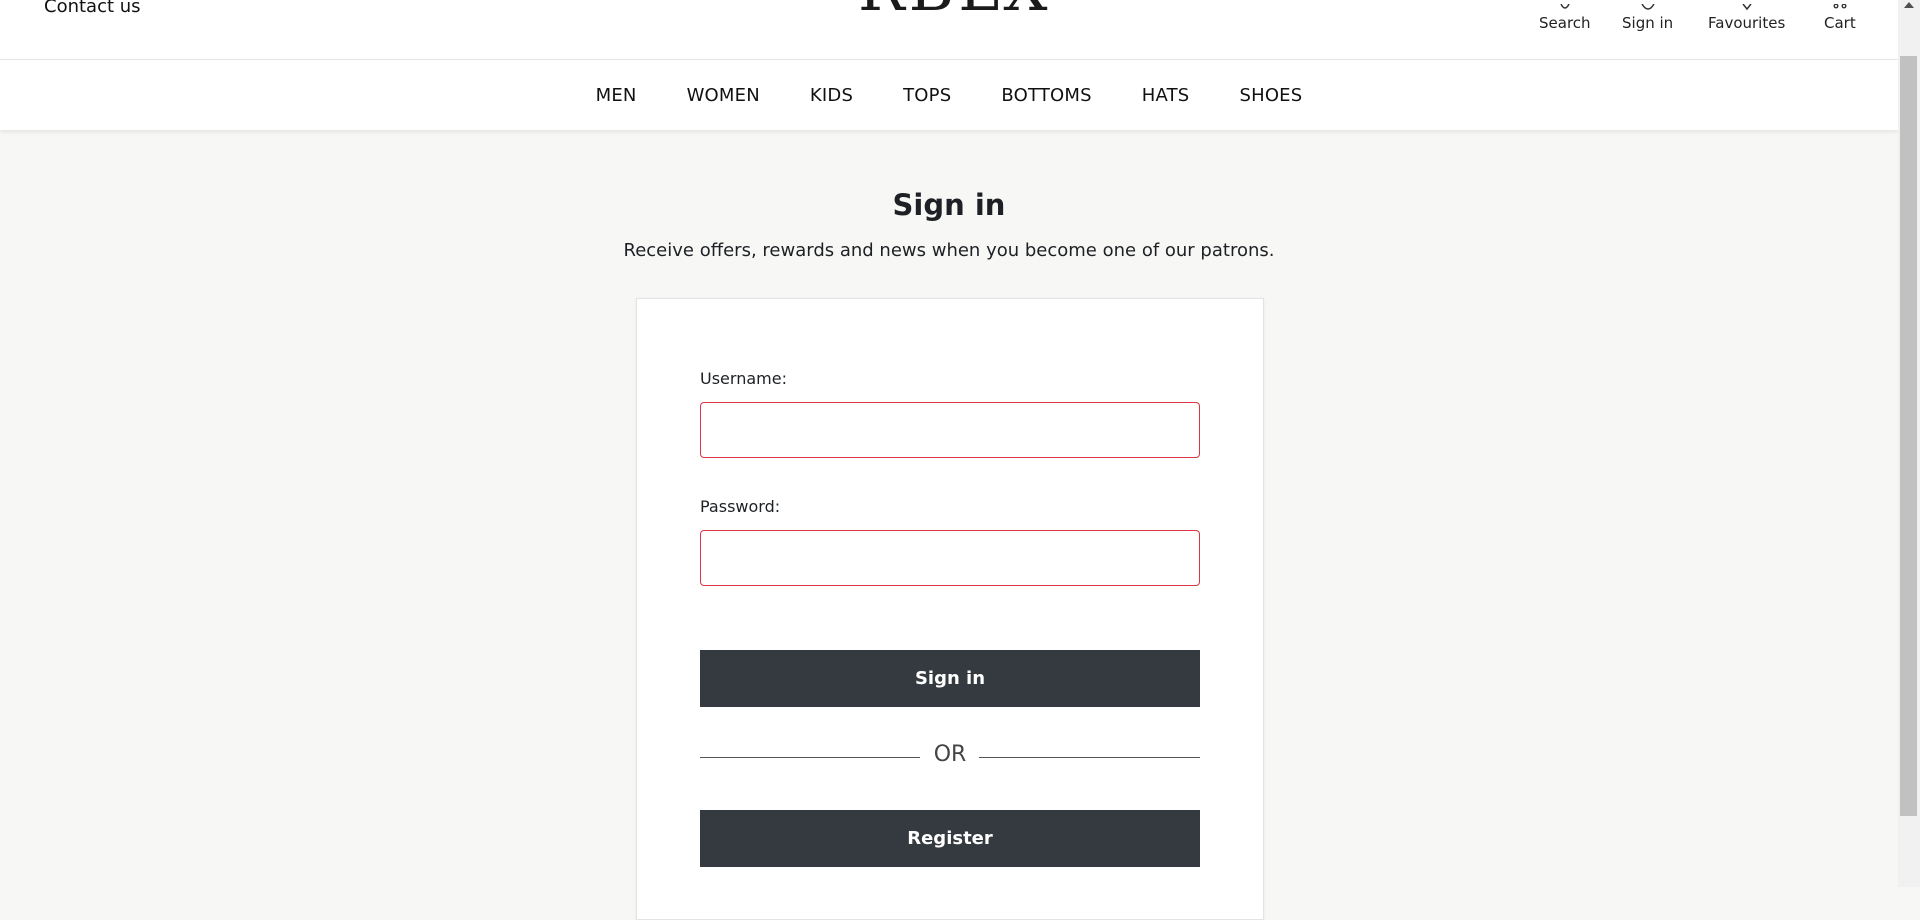 The width and height of the screenshot is (1920, 920). What do you see at coordinates (1046, 95) in the screenshot?
I see `nav-item-bottoms: BOTTOMS` at bounding box center [1046, 95].